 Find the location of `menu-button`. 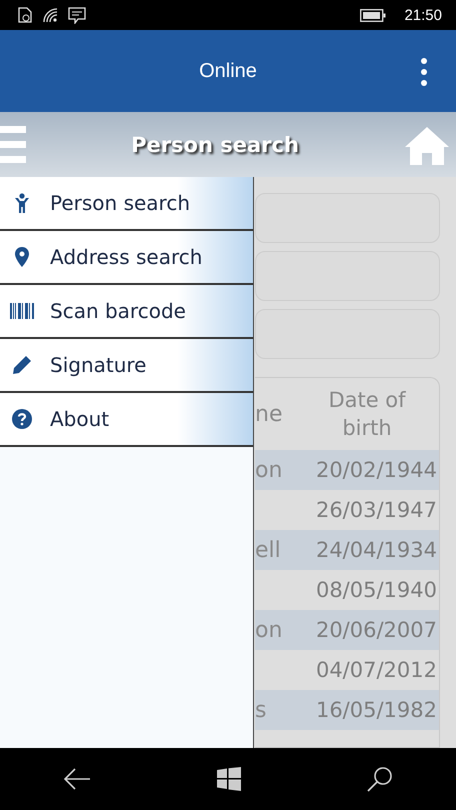

menu-button is located at coordinates (13, 145).